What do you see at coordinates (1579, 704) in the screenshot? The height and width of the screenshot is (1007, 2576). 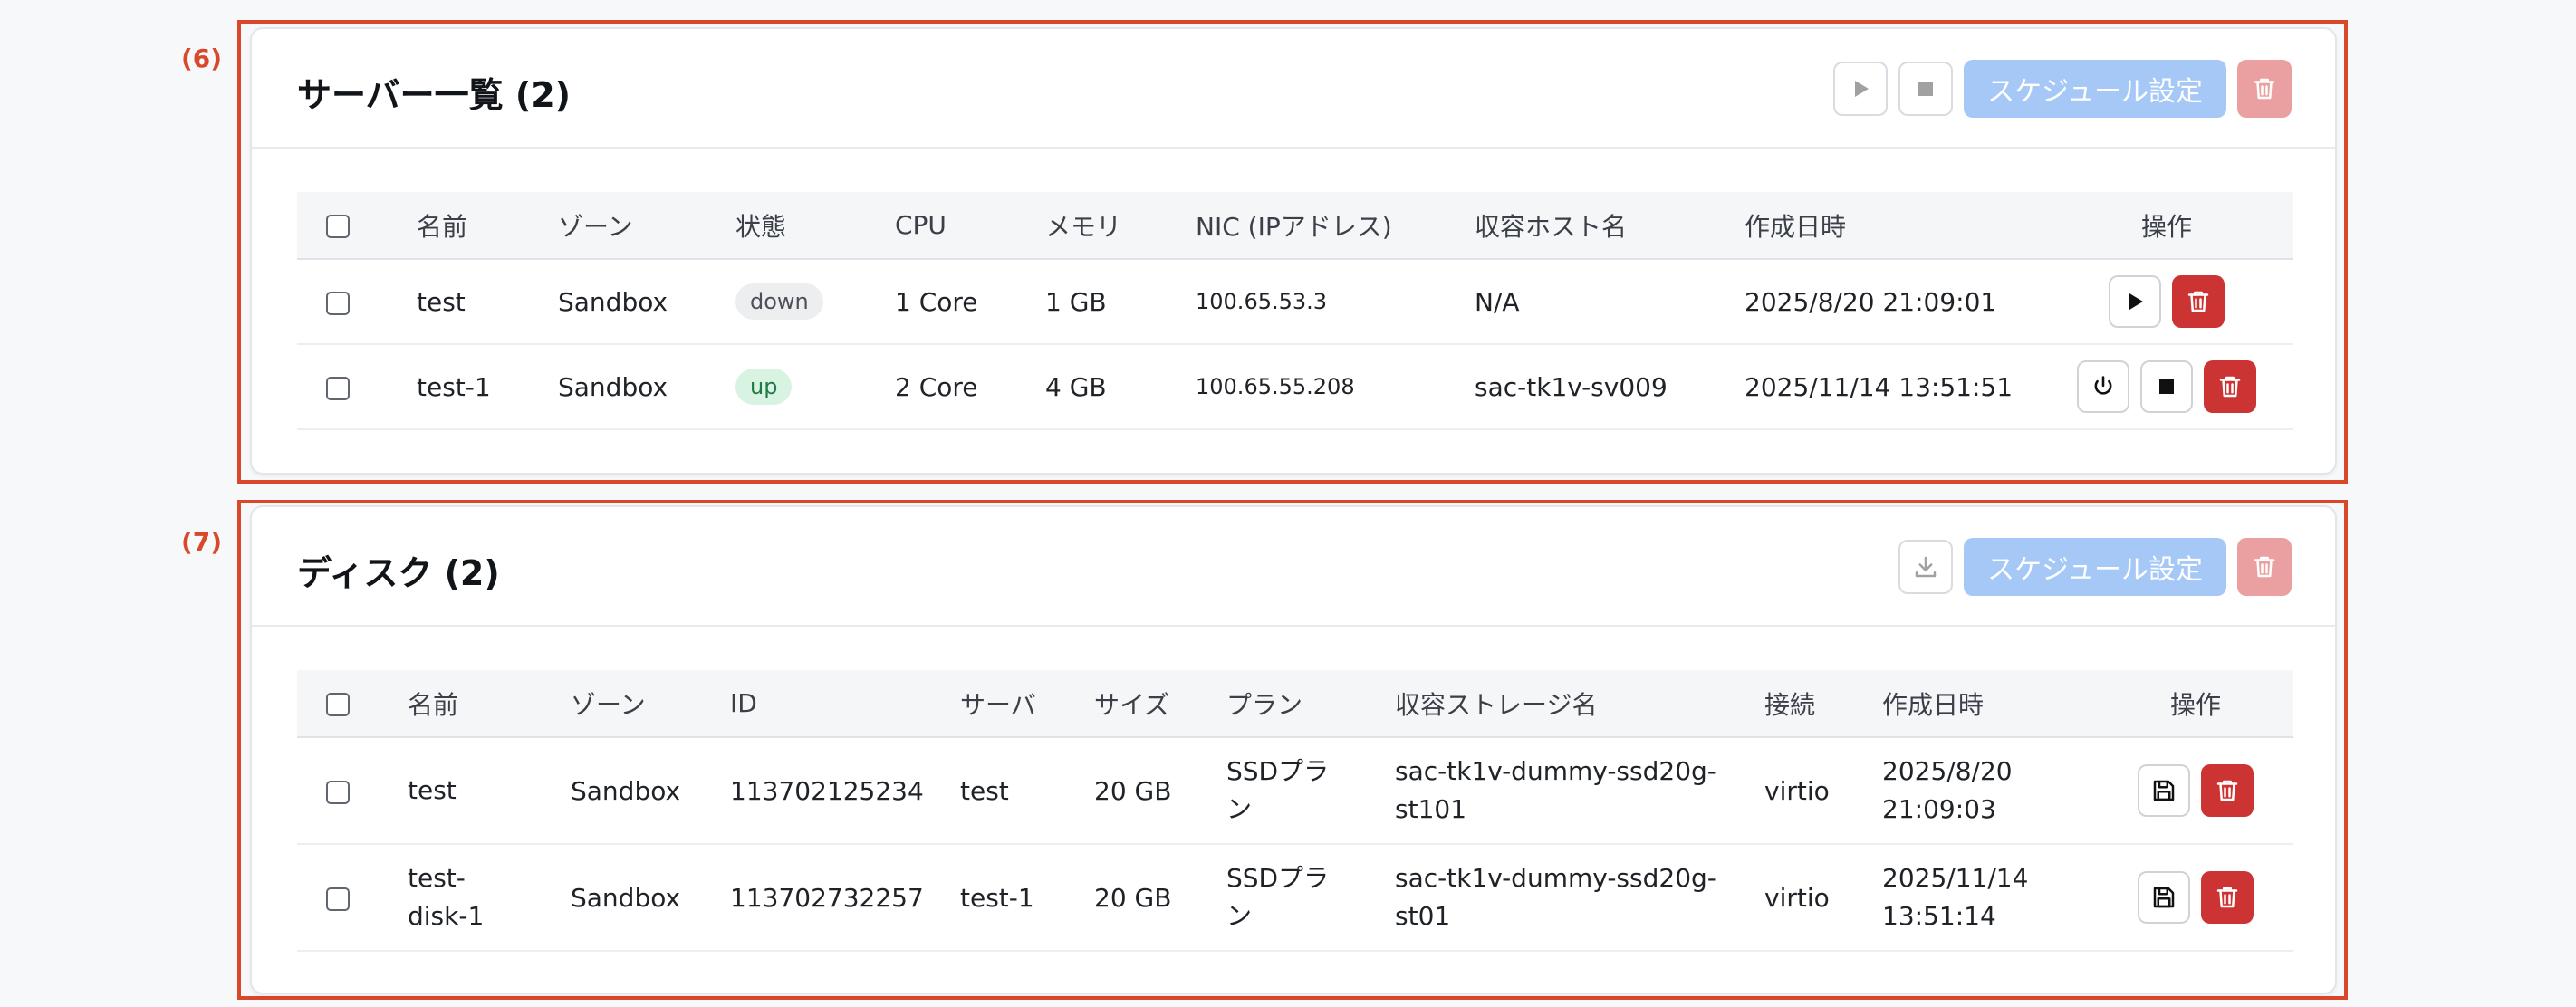 I see `column-header: 収容ストレージ名` at bounding box center [1579, 704].